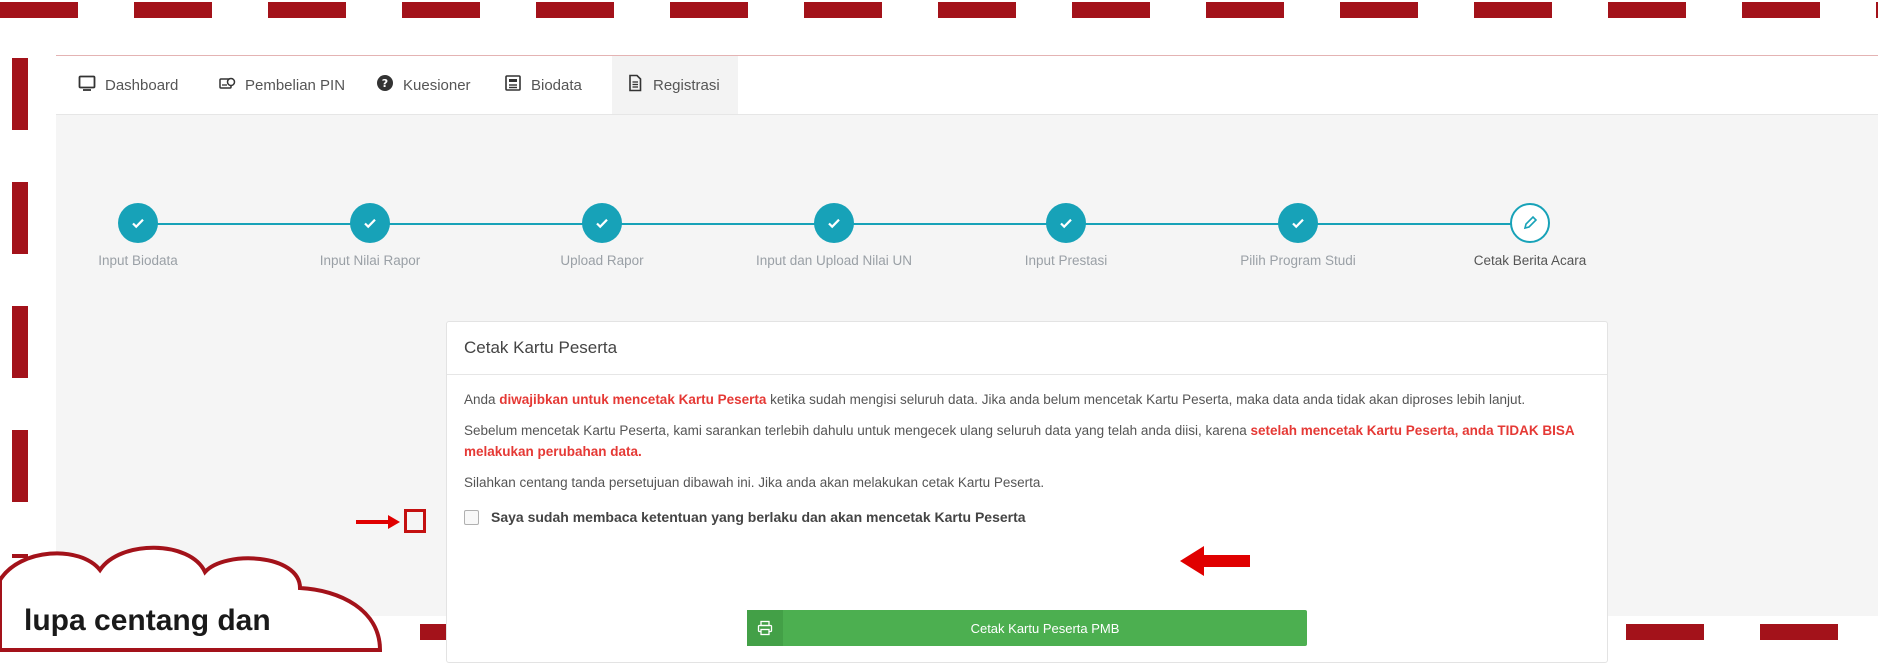  I want to click on step-pilih-program-studi: Pilih Program Studi, so click(1298, 235).